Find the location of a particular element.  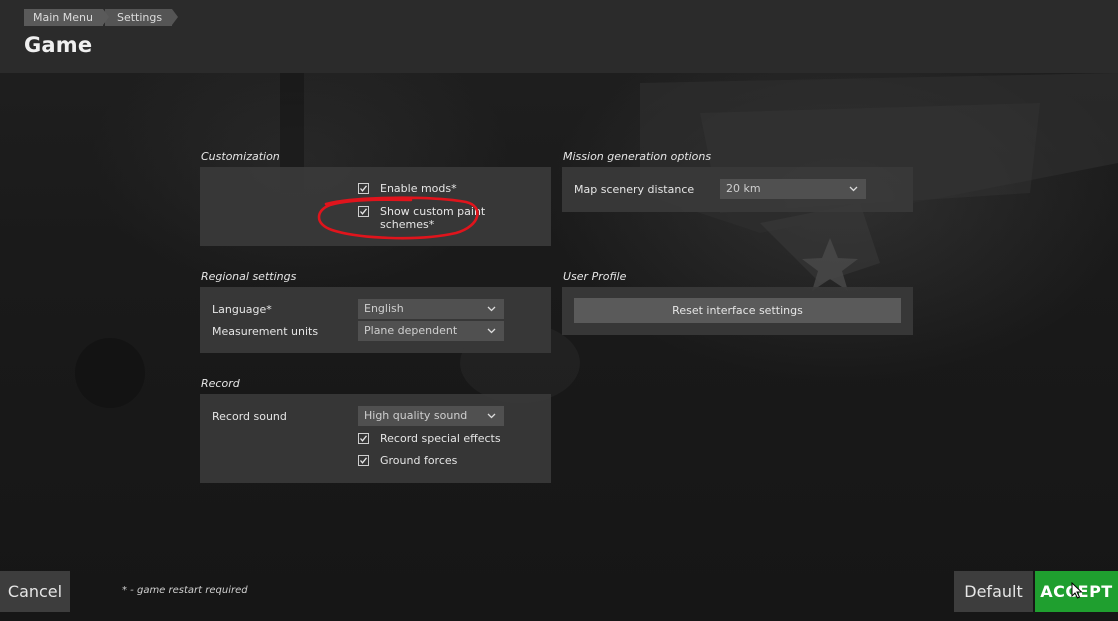

regional-settings-title: Regional settings is located at coordinates (249, 276).